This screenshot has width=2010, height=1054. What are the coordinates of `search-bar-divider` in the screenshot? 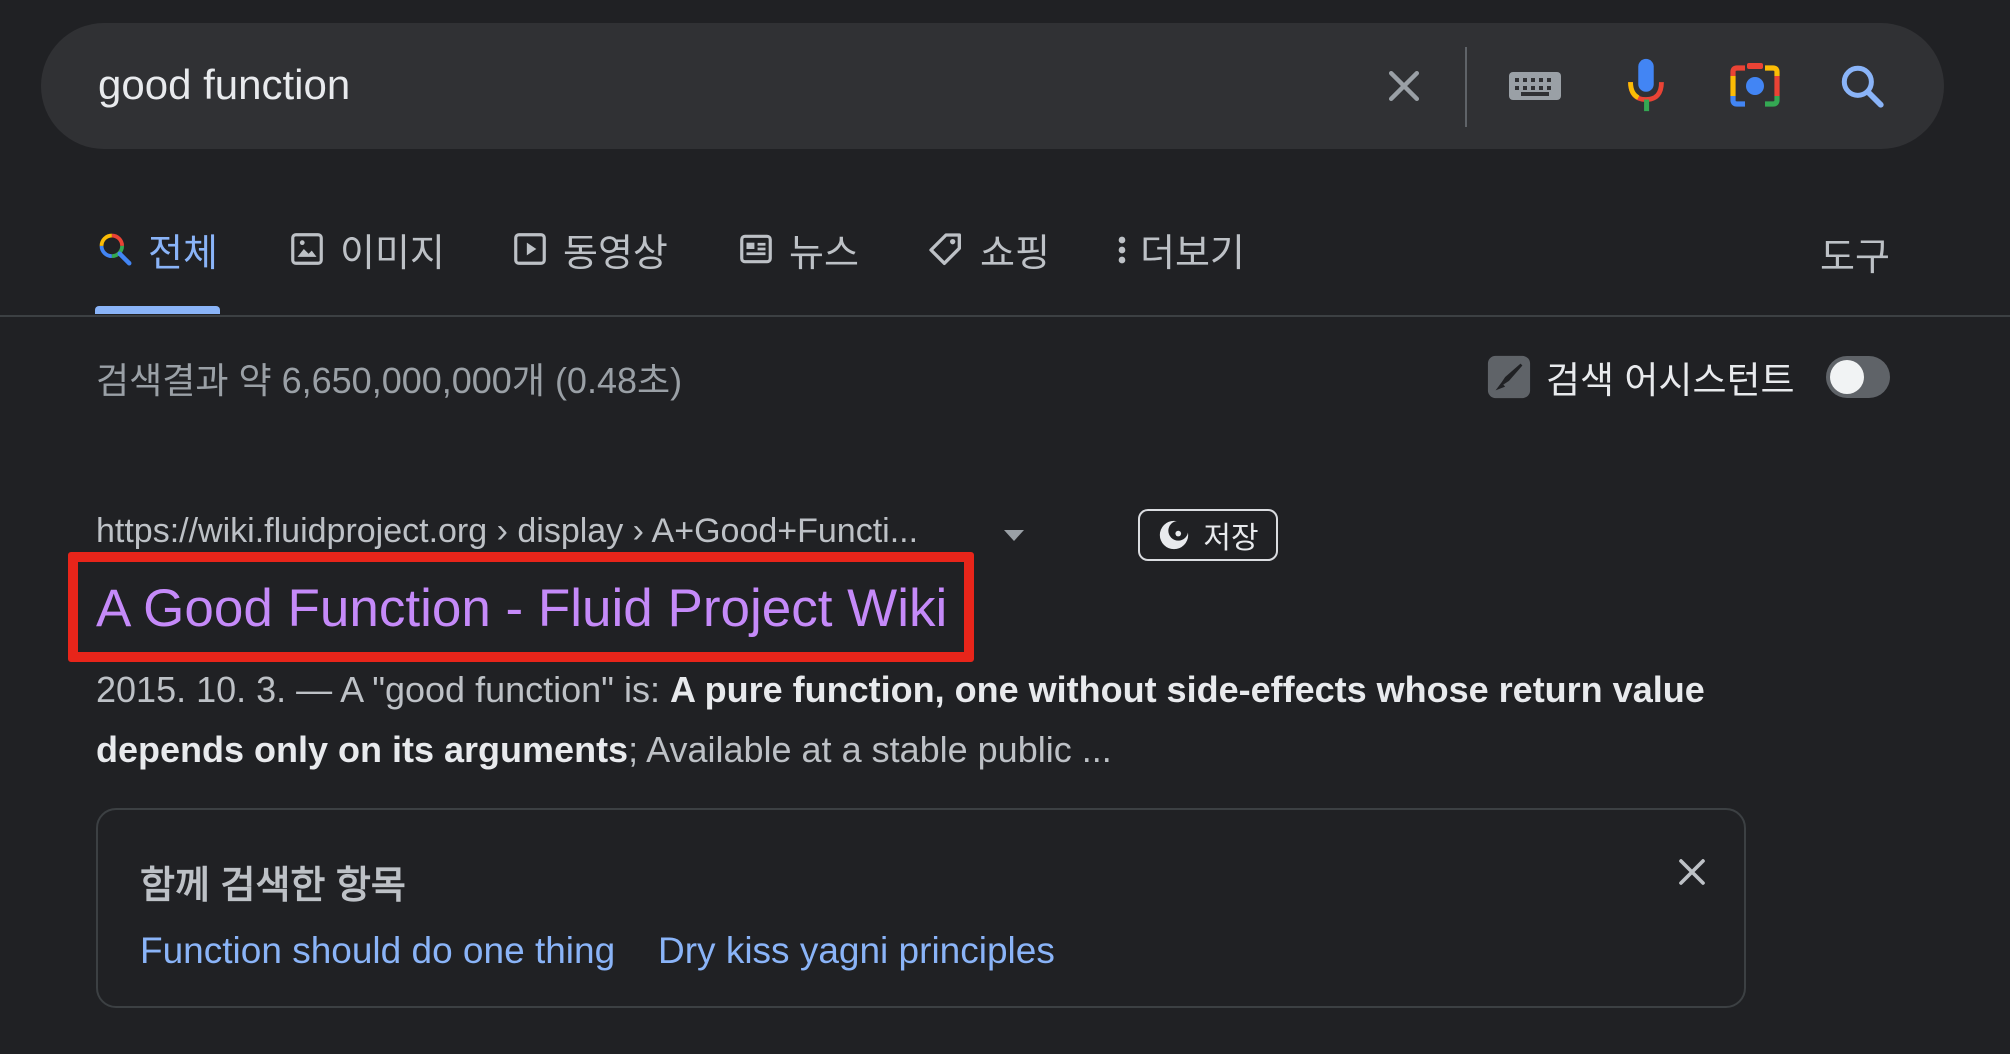 It's located at (1466, 87).